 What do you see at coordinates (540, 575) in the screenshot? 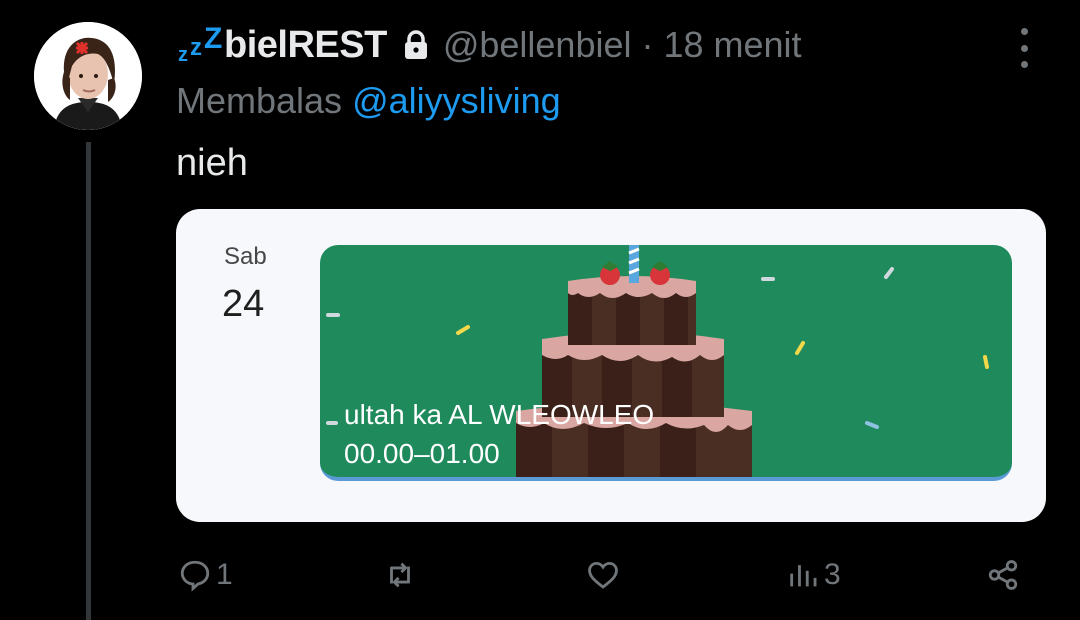
I see `action-bar: 1 3` at bounding box center [540, 575].